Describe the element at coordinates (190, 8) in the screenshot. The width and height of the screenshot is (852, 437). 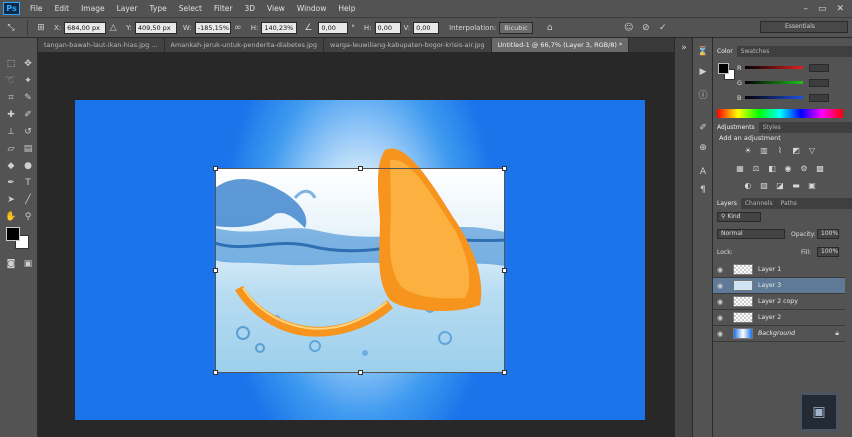
I see `menu-select: Select` at that location.